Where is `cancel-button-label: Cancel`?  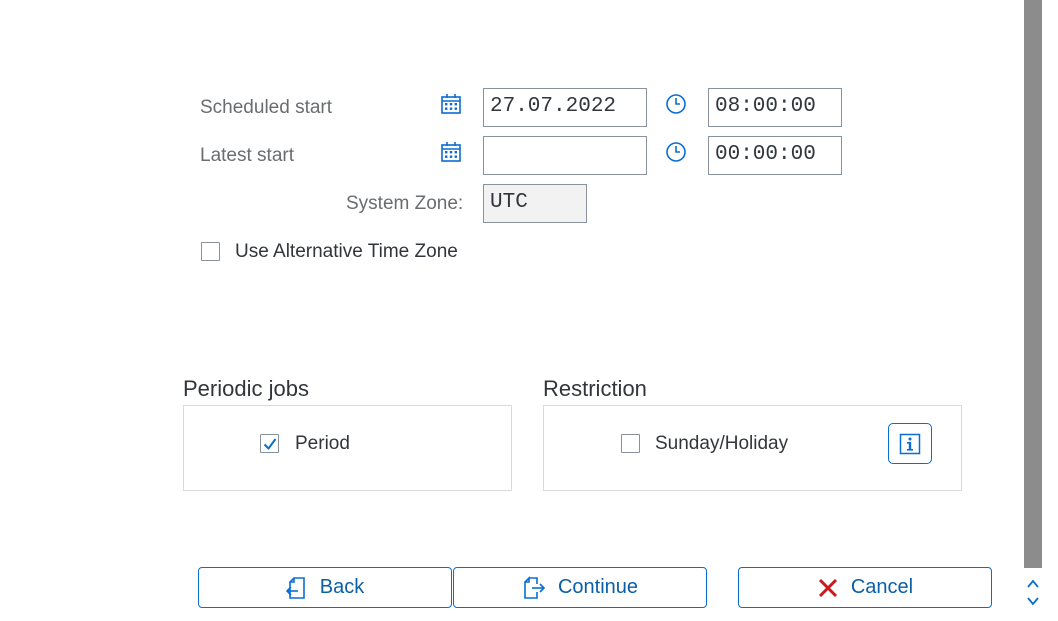 cancel-button-label: Cancel is located at coordinates (882, 587).